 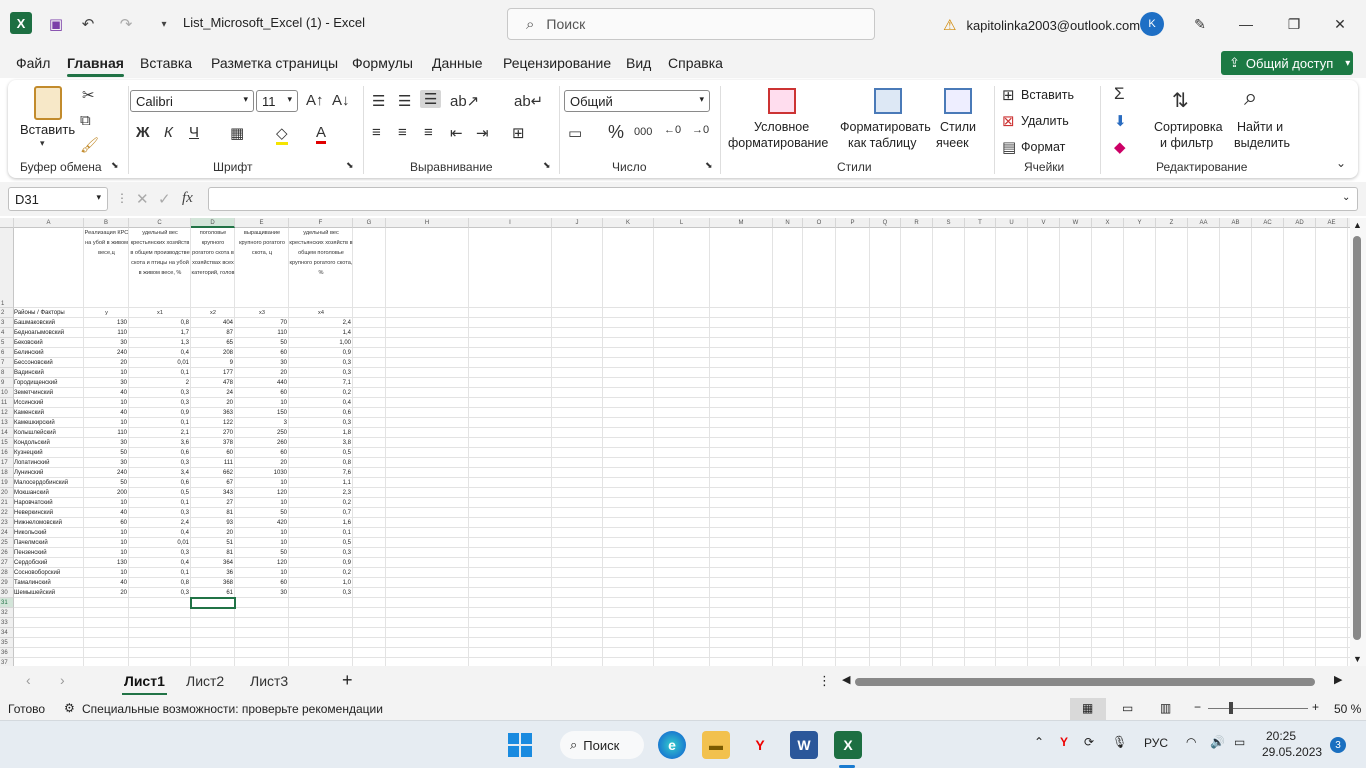 What do you see at coordinates (1338, 679) in the screenshot?
I see `scroll-right-icon: ▶` at bounding box center [1338, 679].